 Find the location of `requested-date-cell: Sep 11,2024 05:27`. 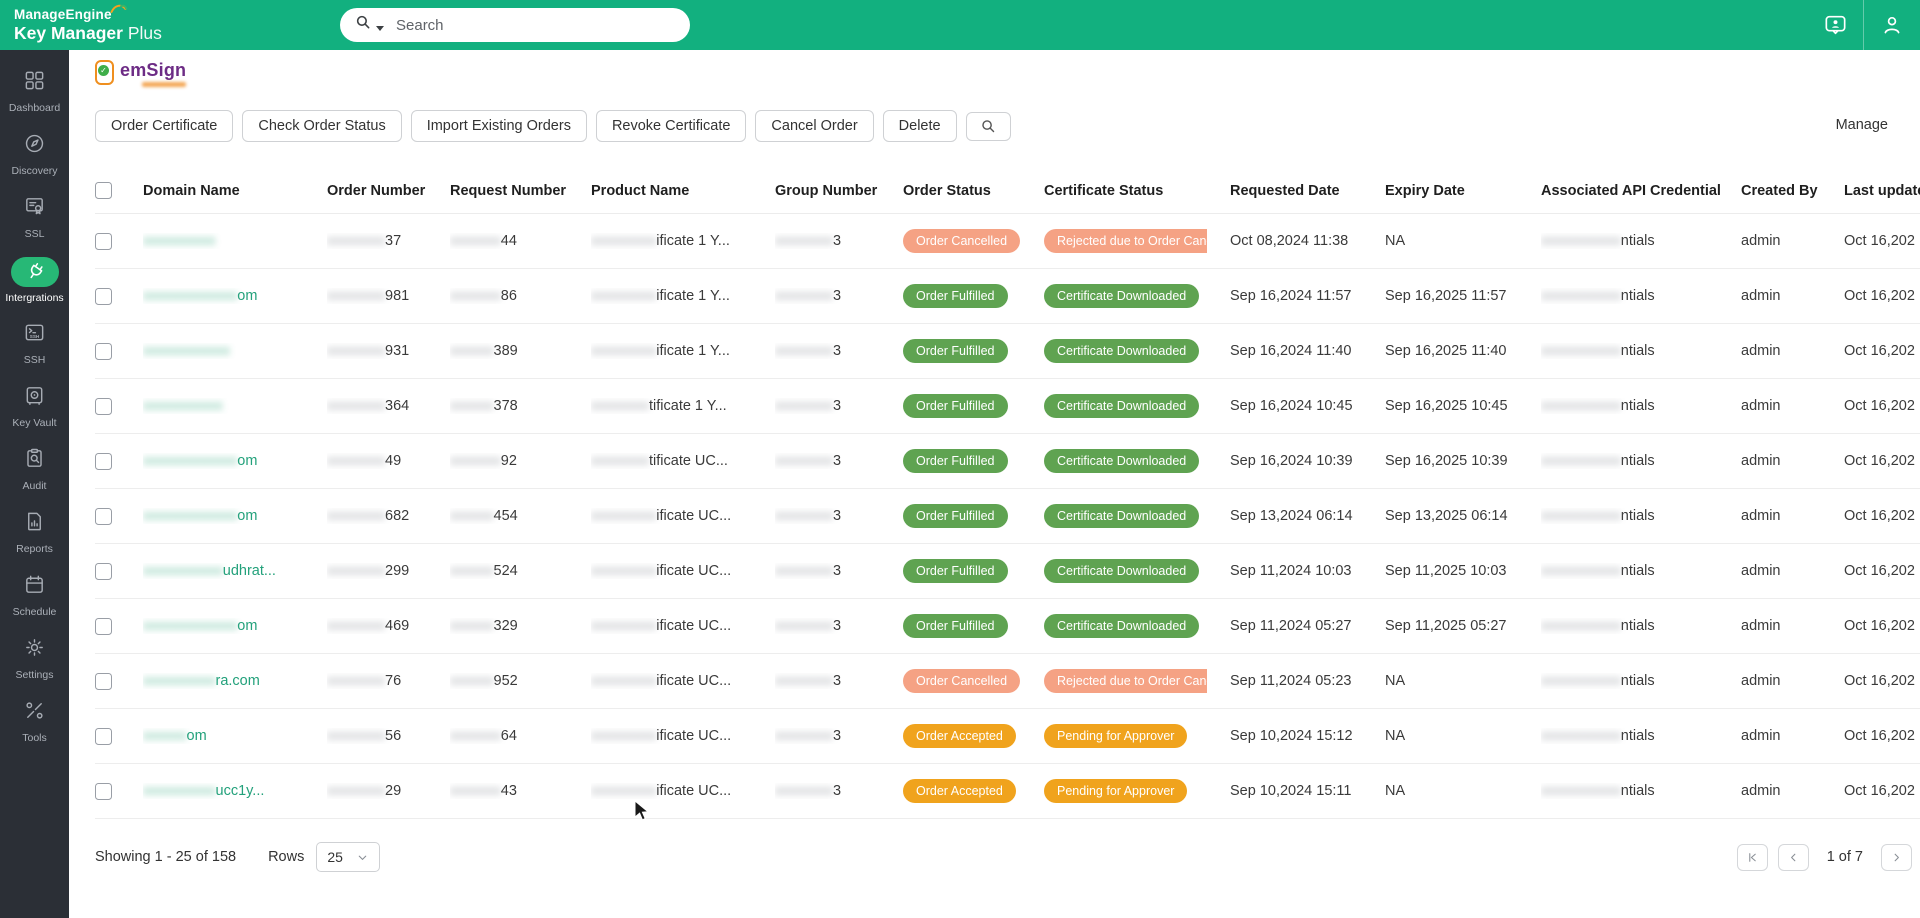

requested-date-cell: Sep 11,2024 05:27 is located at coordinates (1291, 626).